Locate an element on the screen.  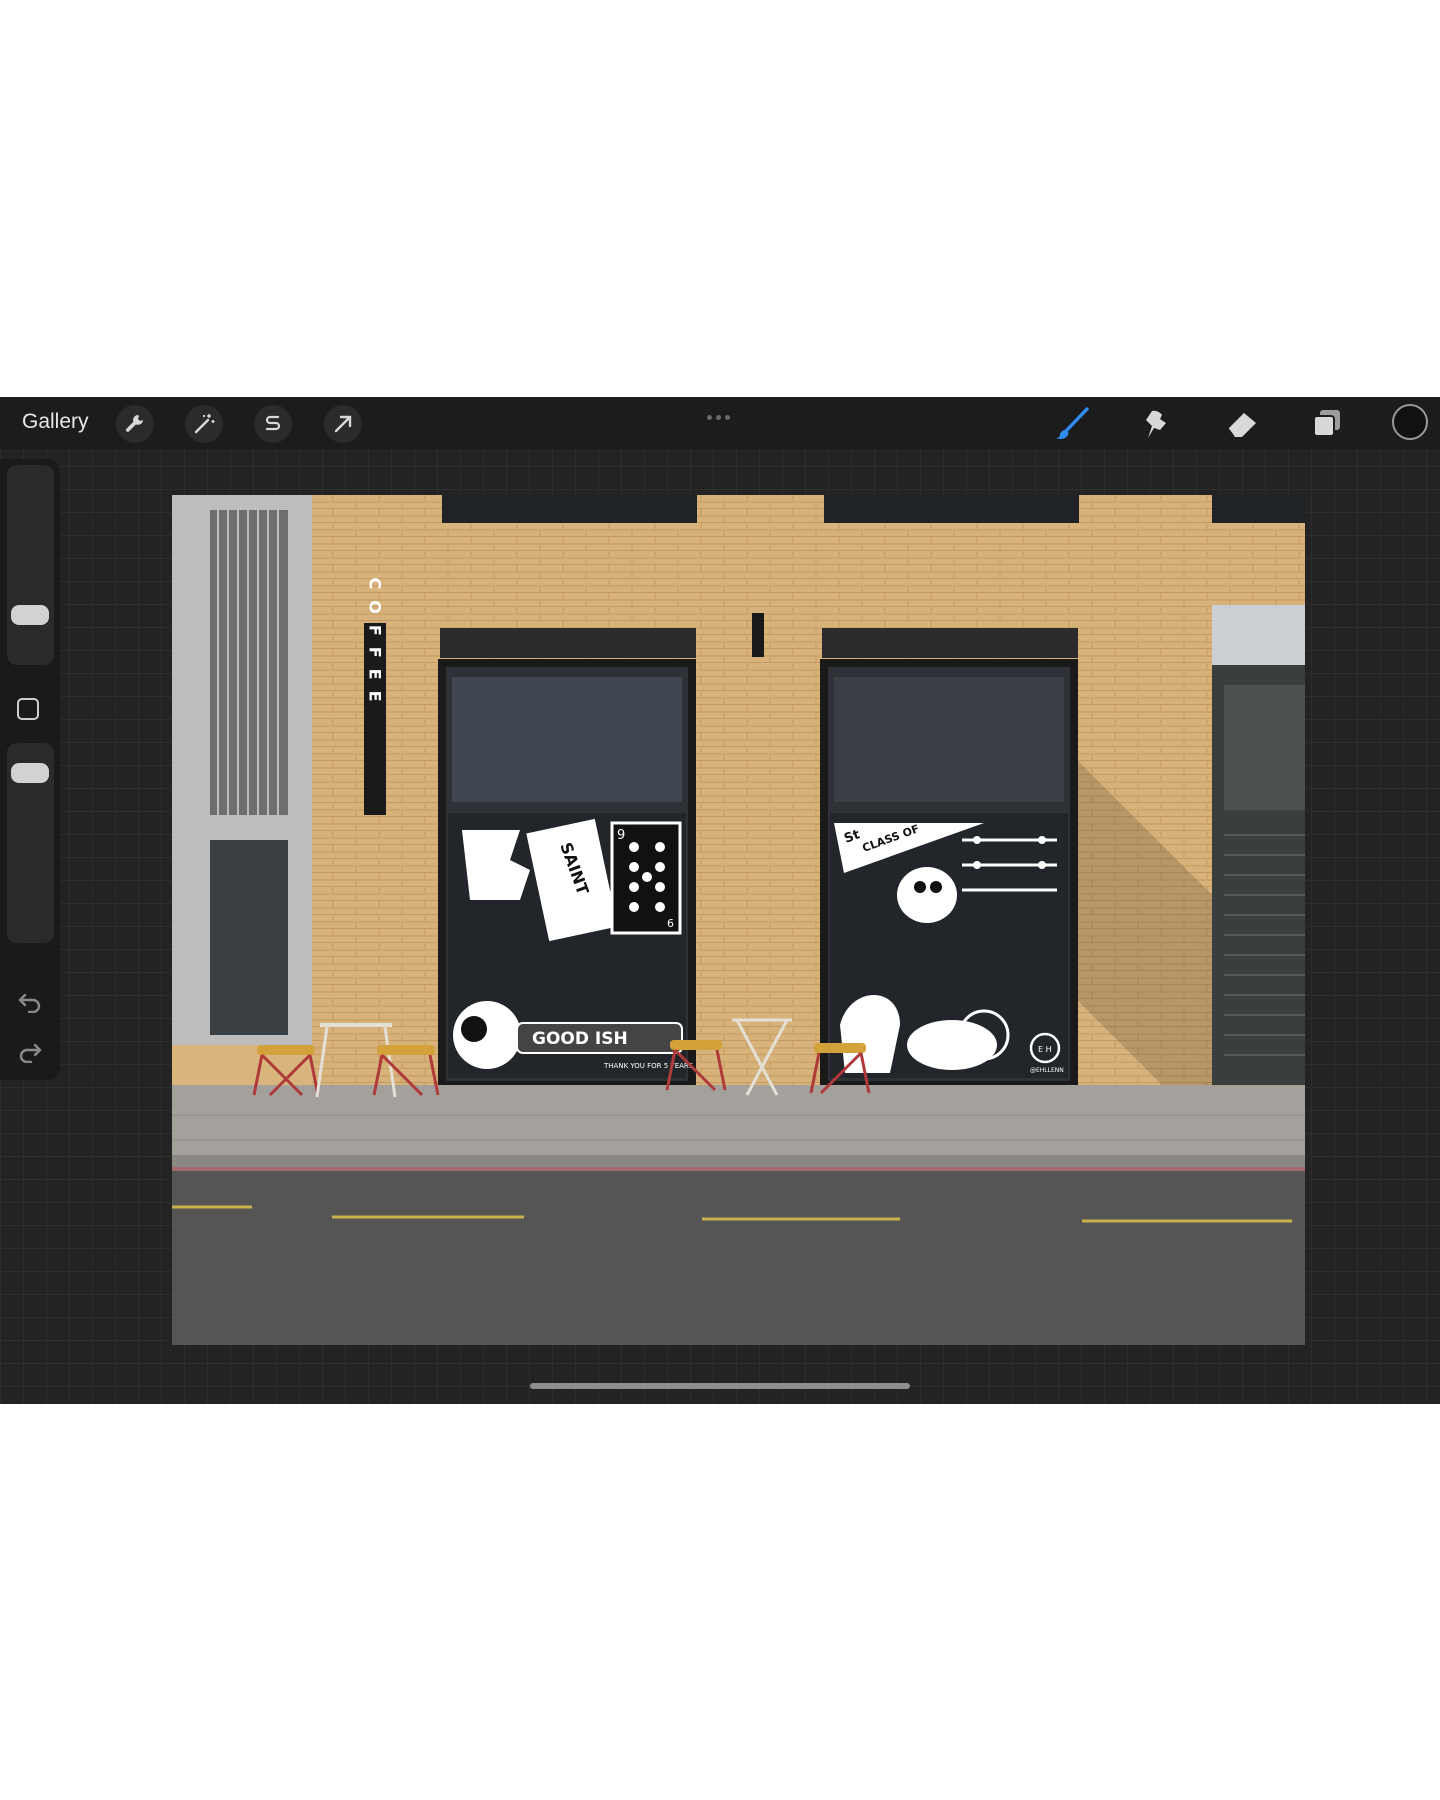
card-bottom-rank: 6 is located at coordinates (670, 923).